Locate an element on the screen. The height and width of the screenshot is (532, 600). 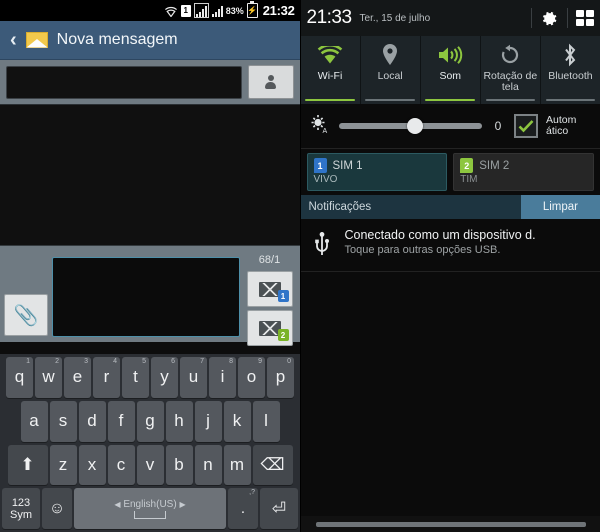
key-p: 0p is located at coordinates (280, 377).